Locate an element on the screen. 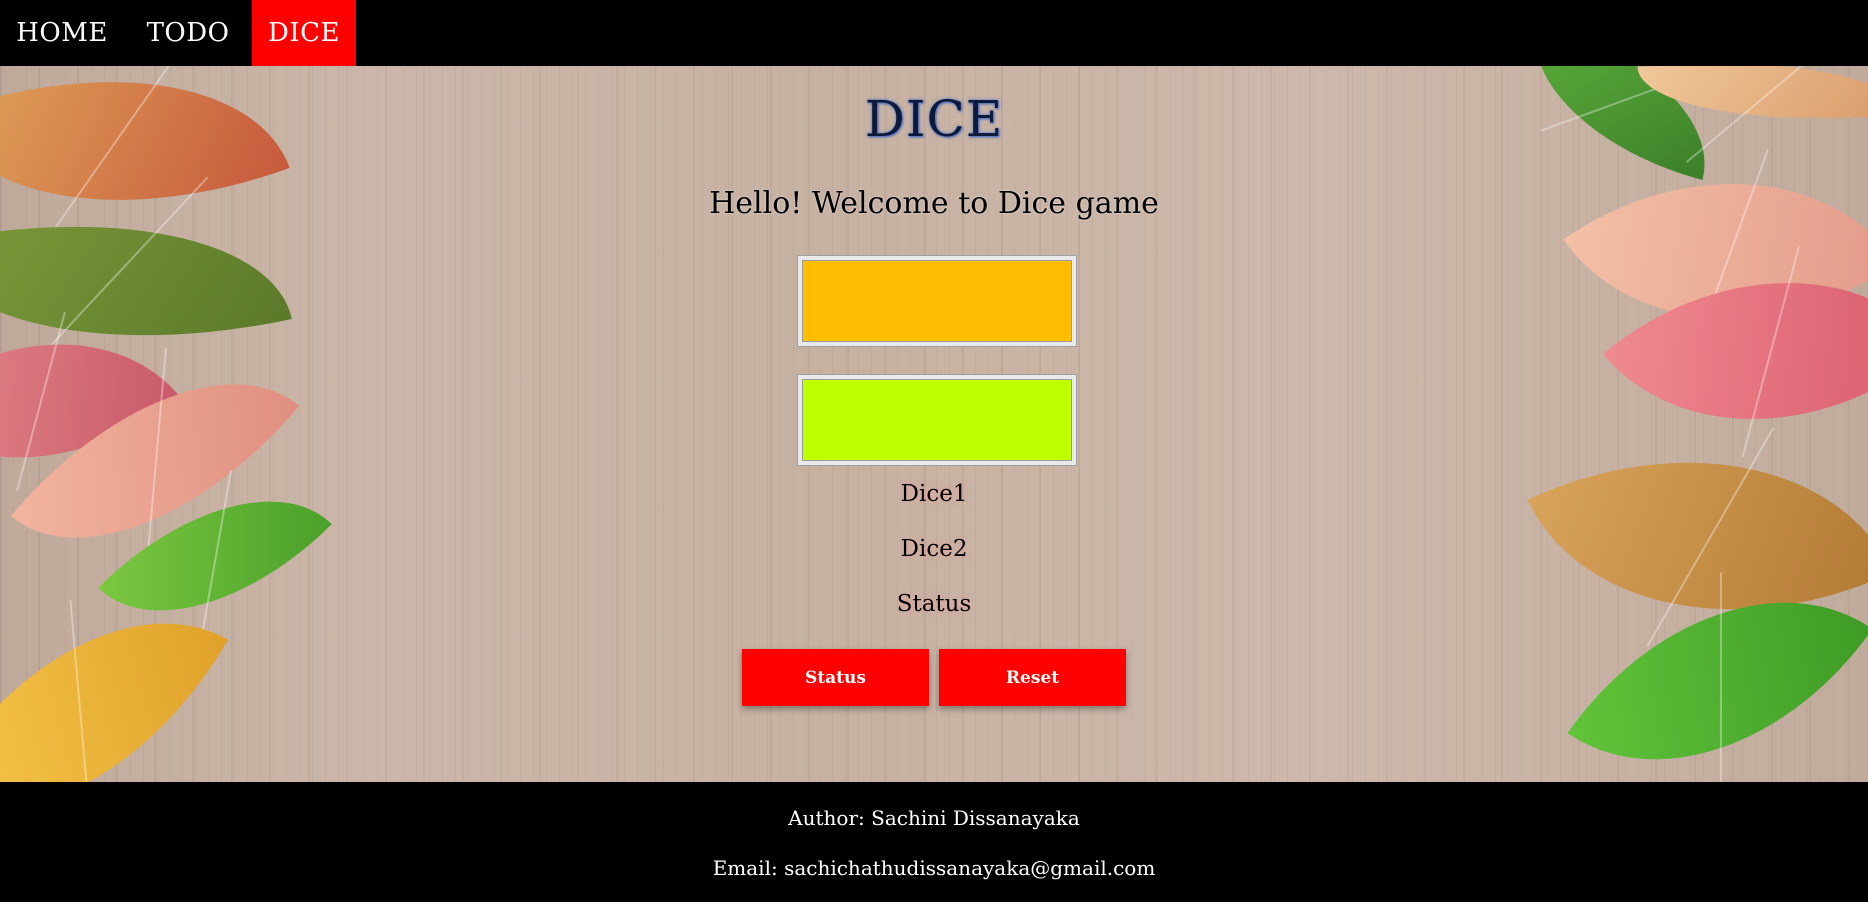 The height and width of the screenshot is (902, 1868). dice1-display is located at coordinates (937, 301).